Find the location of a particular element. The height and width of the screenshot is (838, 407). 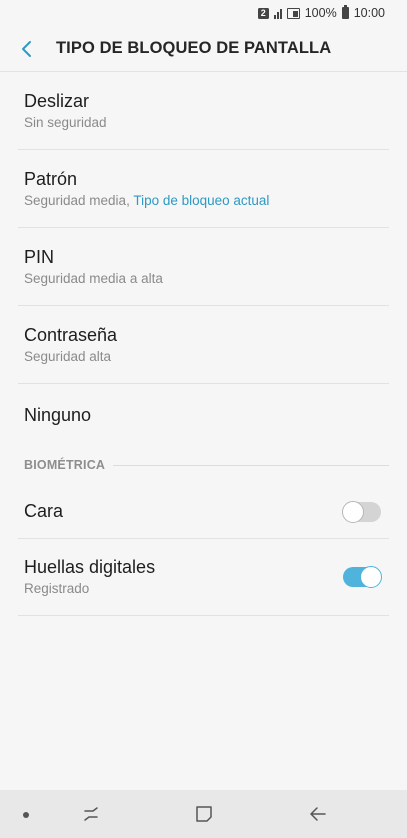

option-title: Cara is located at coordinates (44, 511).